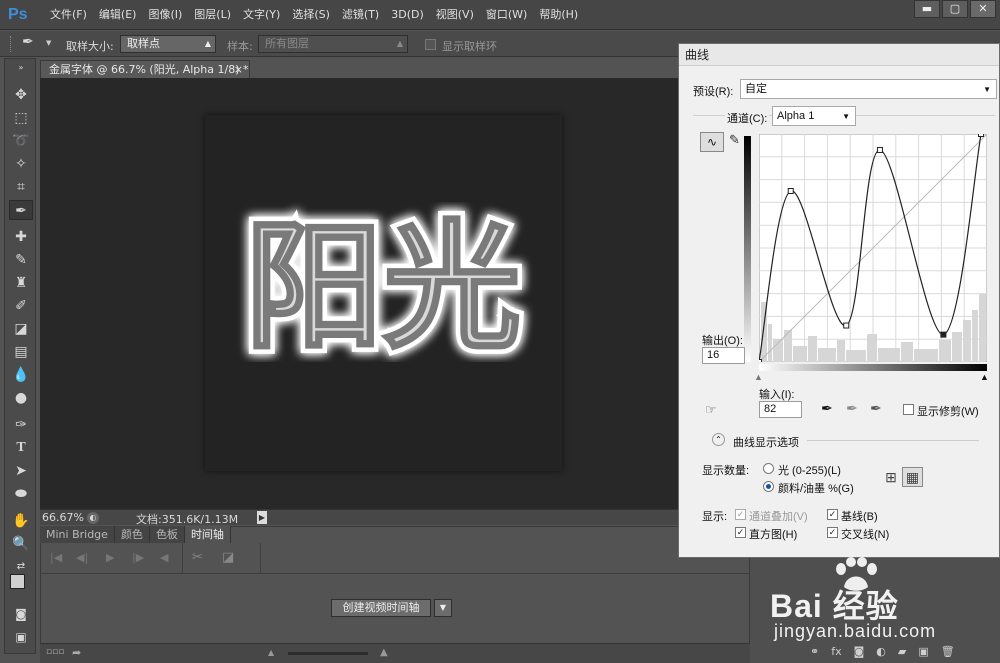  What do you see at coordinates (168, 44) in the screenshot?
I see `sample-size-select: 取样点 ▲` at bounding box center [168, 44].